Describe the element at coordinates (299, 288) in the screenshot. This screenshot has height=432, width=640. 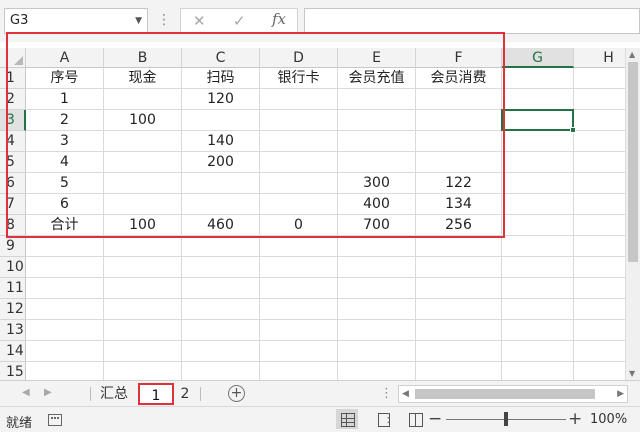
I see `cell-d11` at that location.